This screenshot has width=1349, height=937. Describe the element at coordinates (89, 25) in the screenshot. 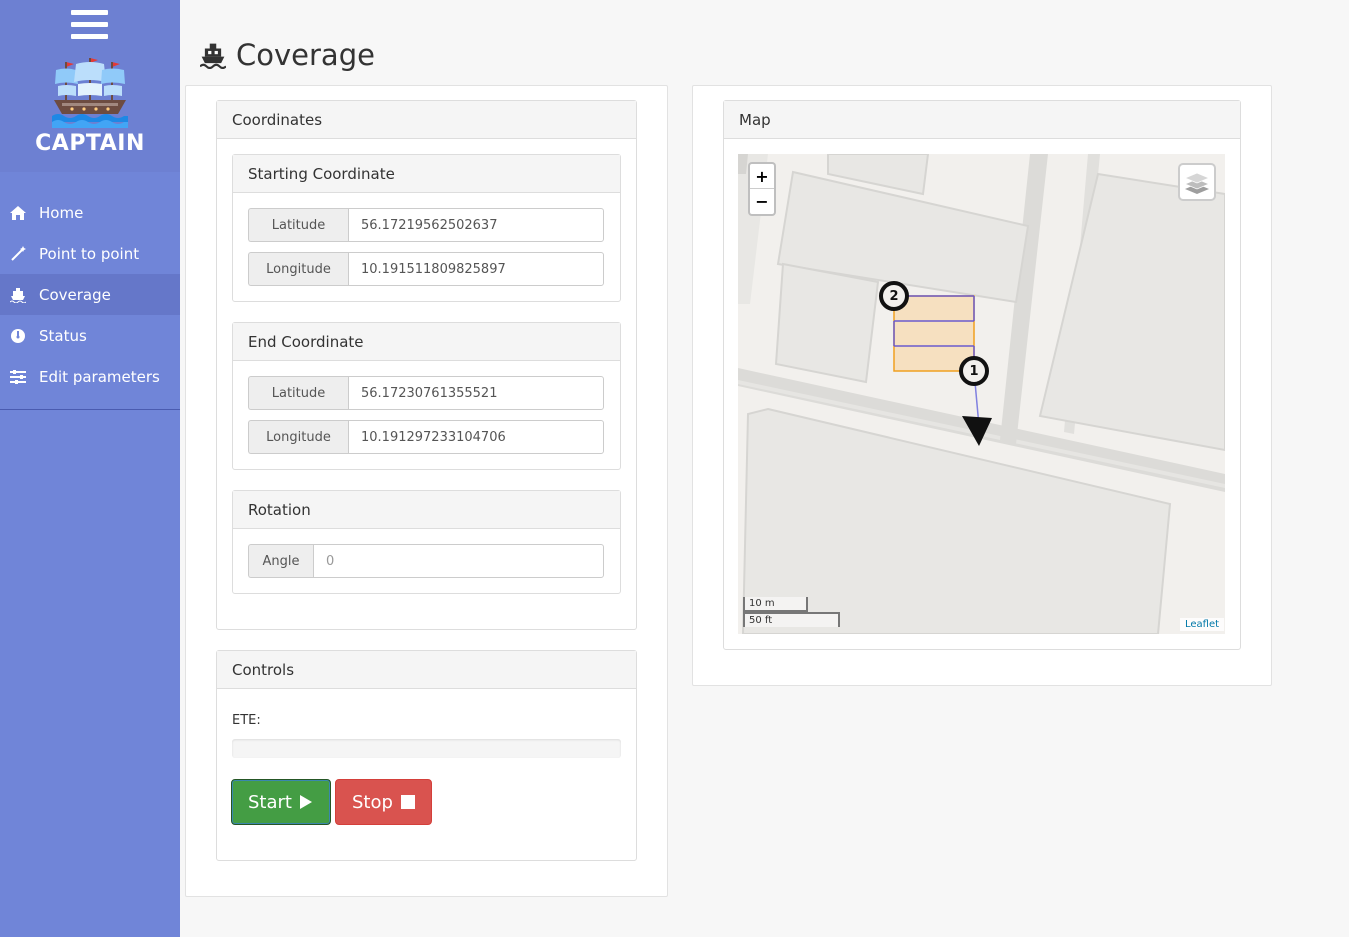

I see `hamburger-menu-icon` at that location.